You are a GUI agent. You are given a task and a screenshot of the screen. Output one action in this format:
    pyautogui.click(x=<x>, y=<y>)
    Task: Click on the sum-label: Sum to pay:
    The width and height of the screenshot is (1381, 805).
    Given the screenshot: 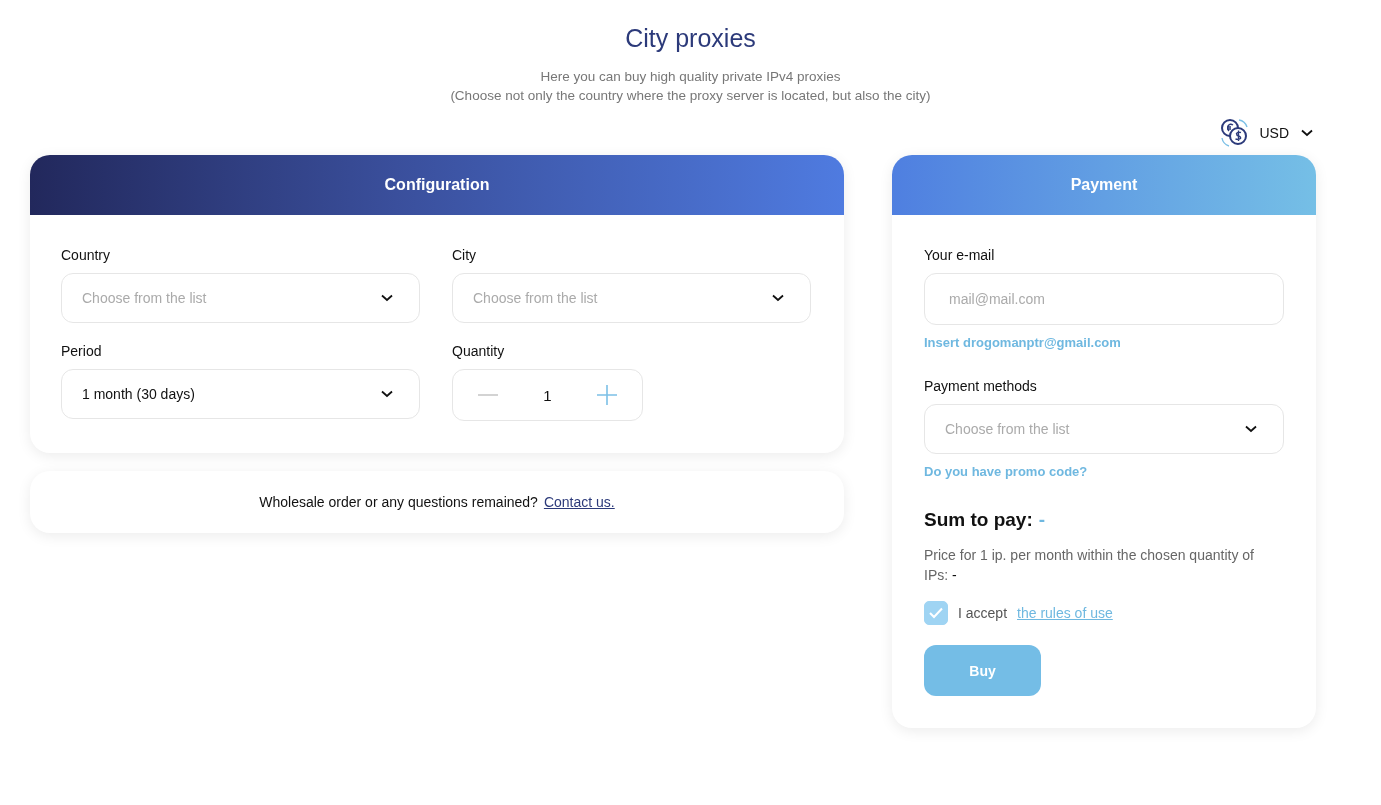 What is the action you would take?
    pyautogui.click(x=978, y=520)
    